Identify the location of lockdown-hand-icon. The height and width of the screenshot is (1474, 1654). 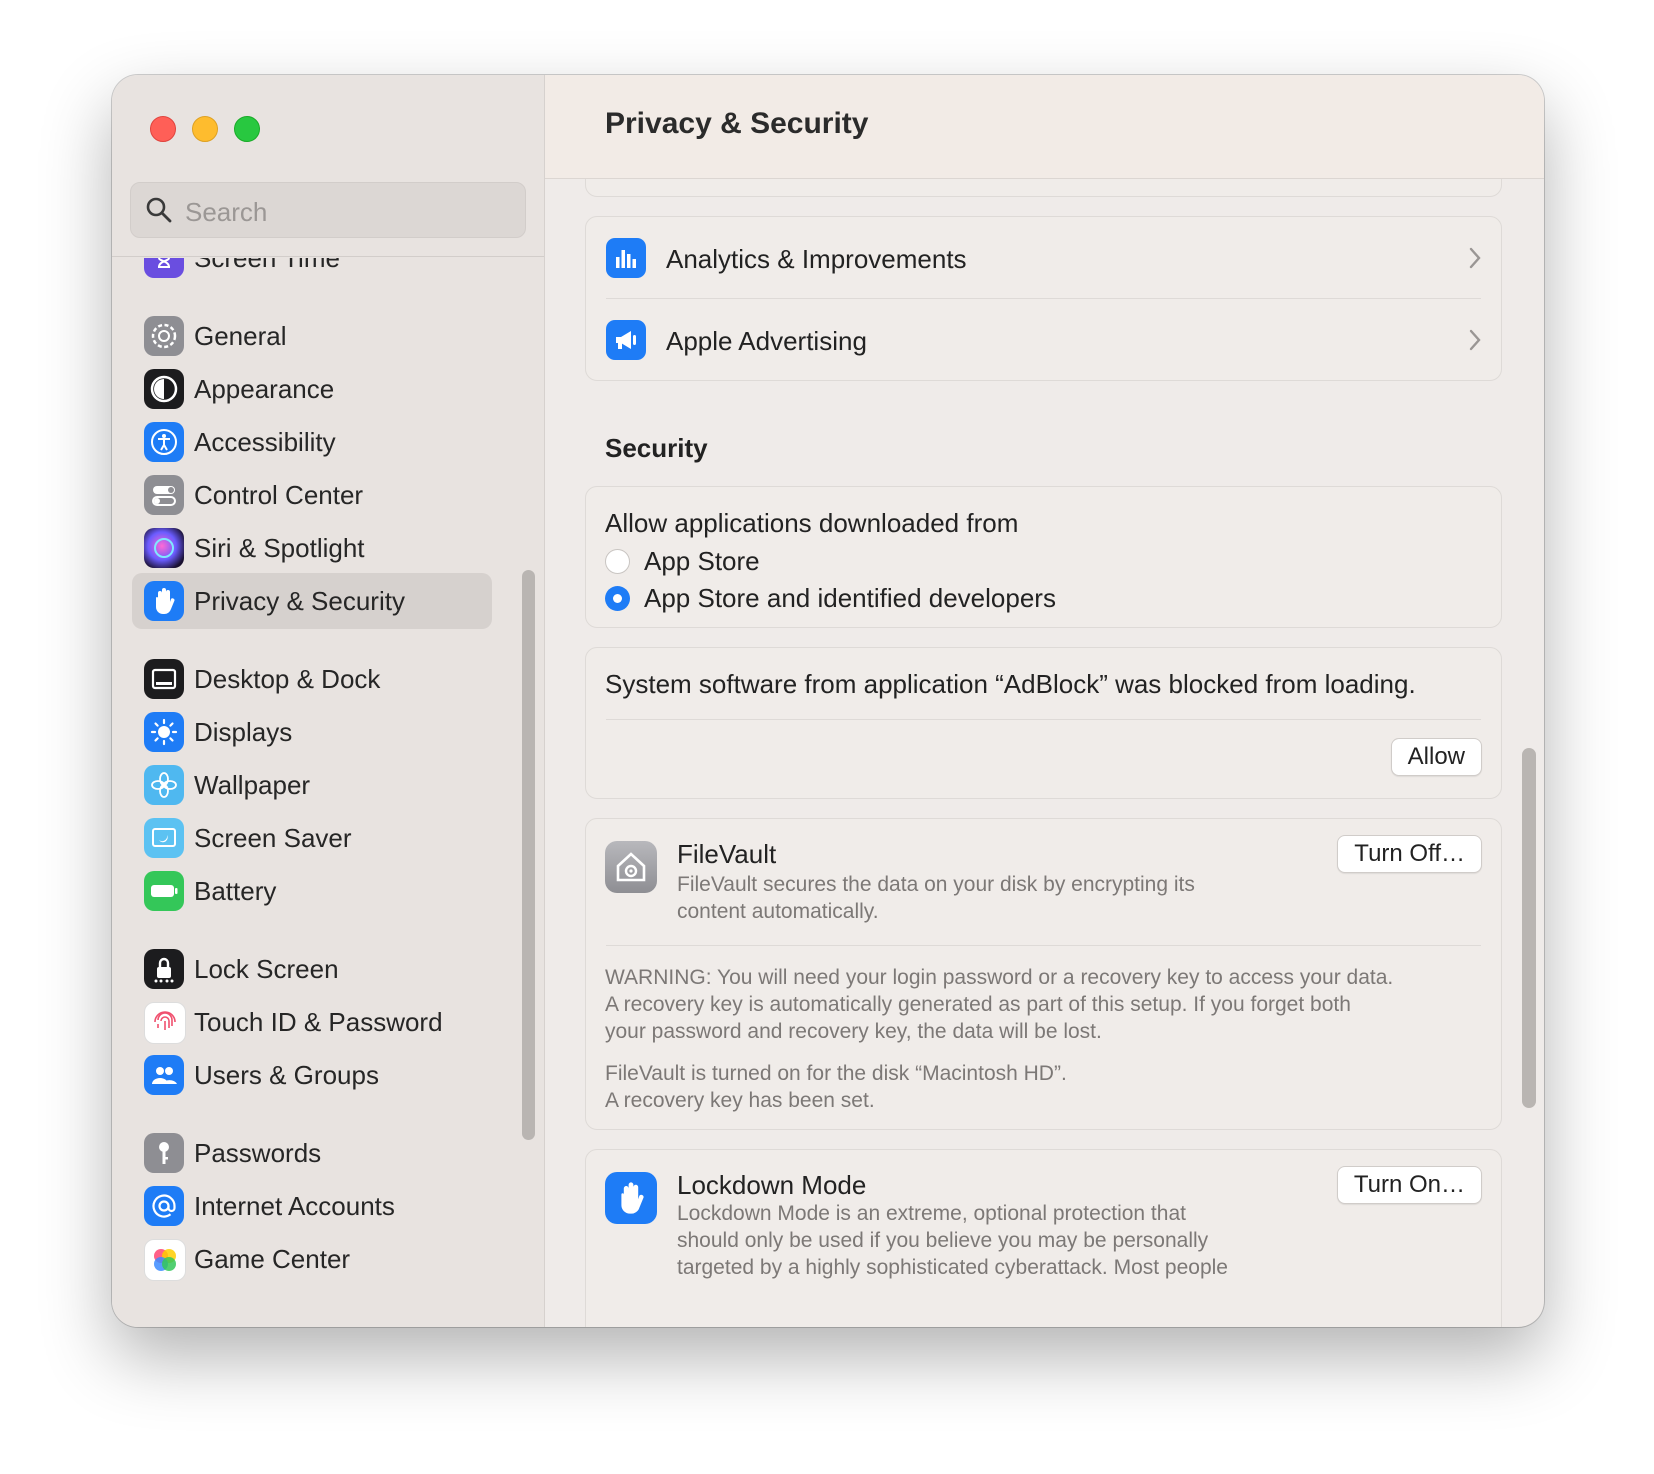
(631, 1198).